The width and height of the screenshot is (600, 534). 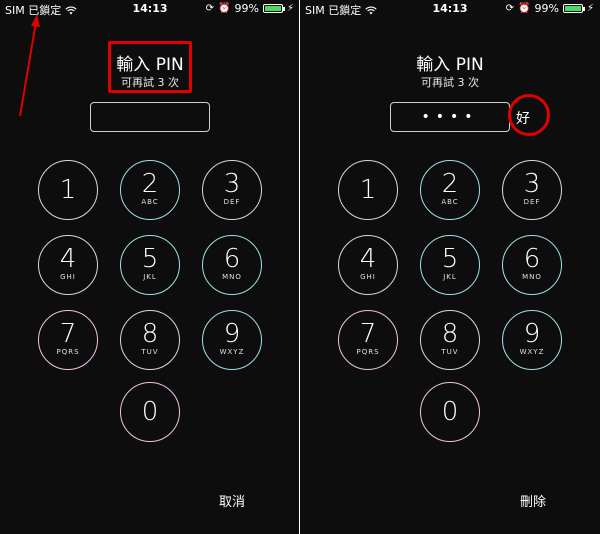 I want to click on pin-input, so click(x=150, y=117).